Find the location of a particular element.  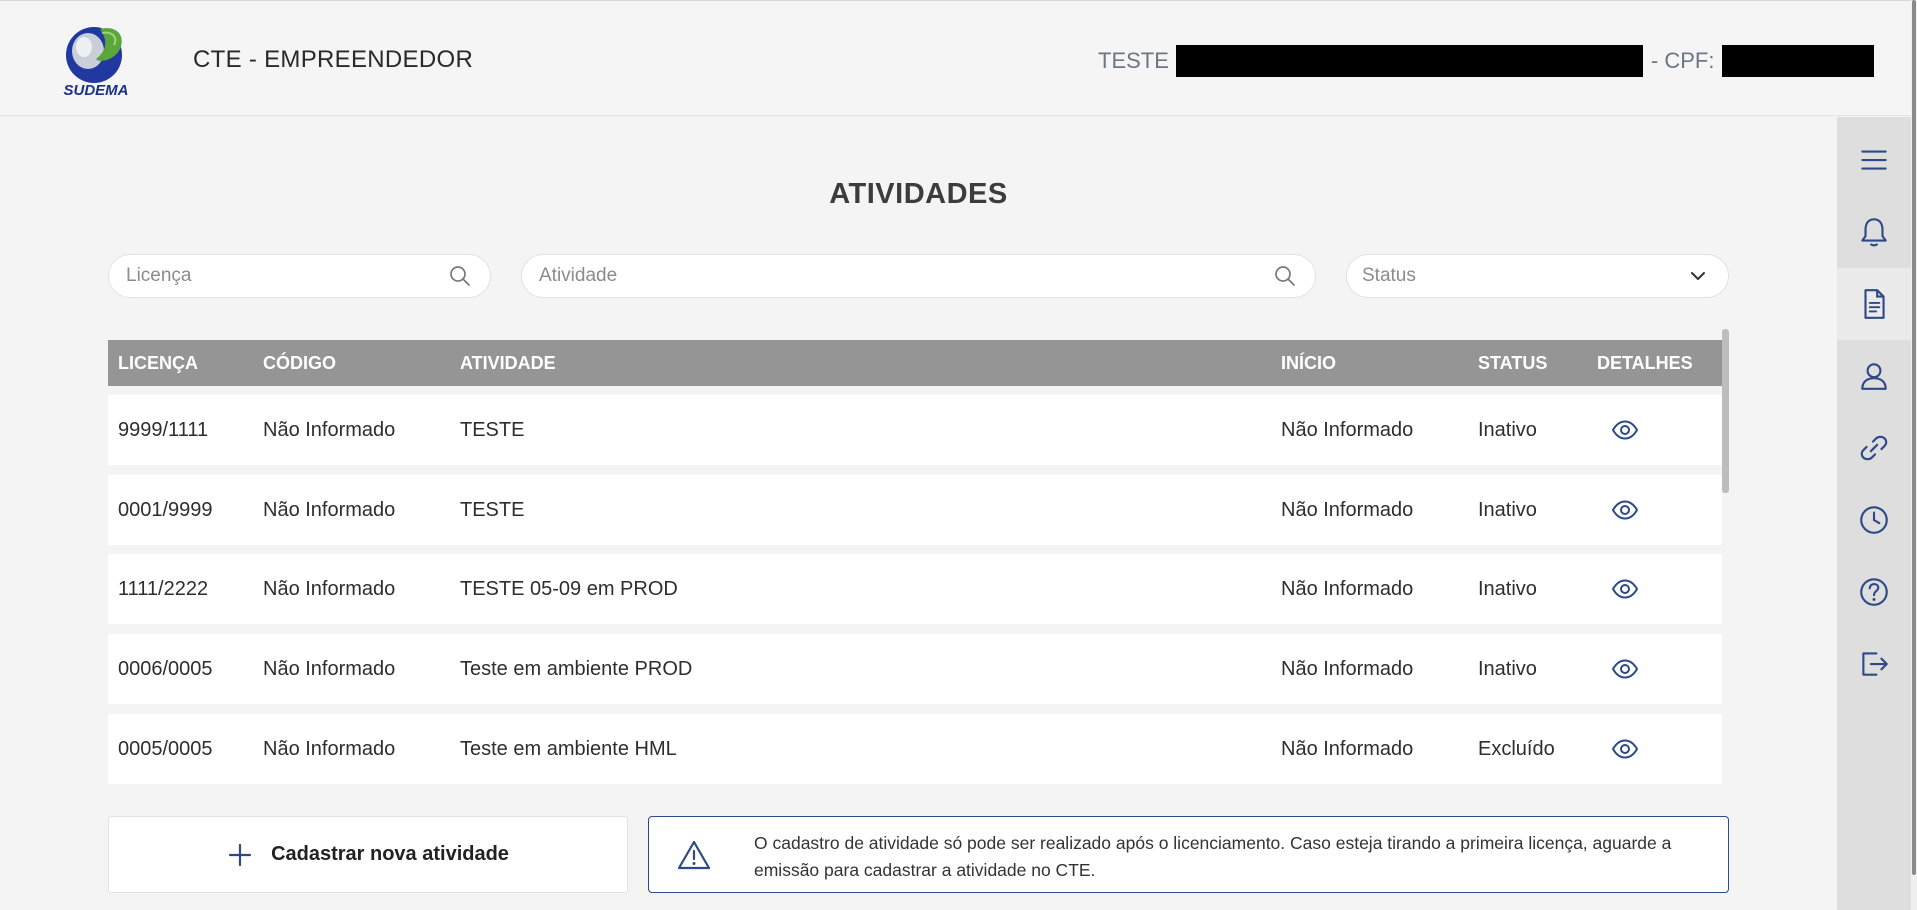

rail-history-button is located at coordinates (1874, 520).